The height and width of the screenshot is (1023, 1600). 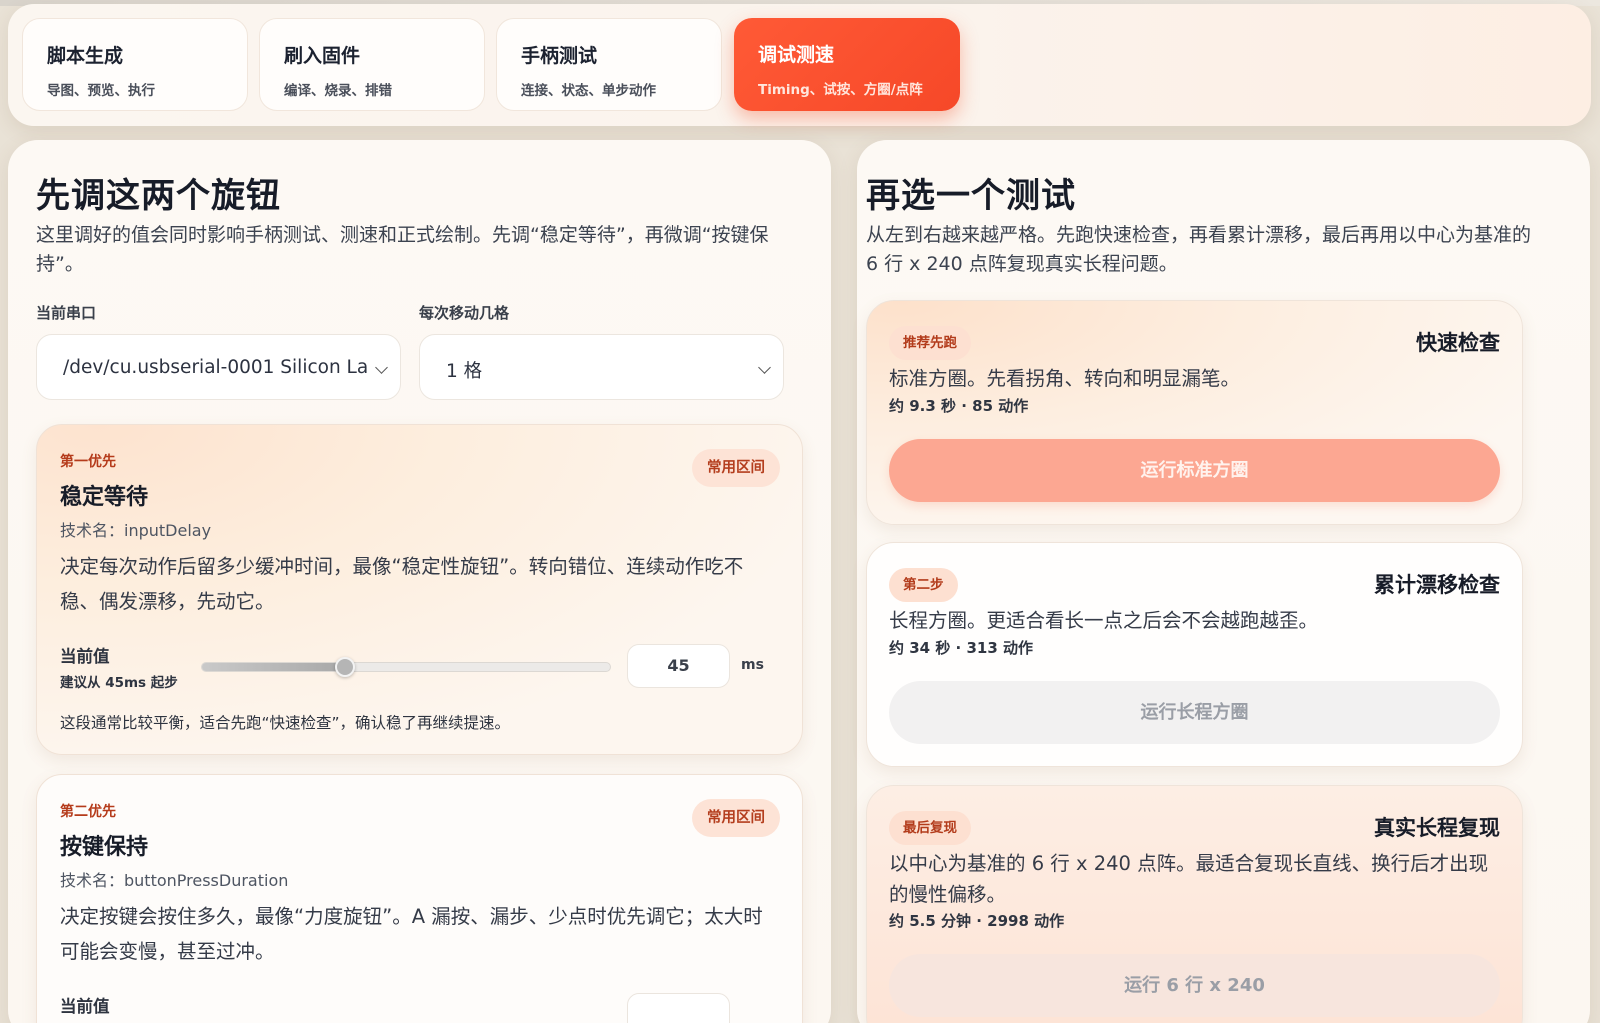 What do you see at coordinates (1194, 712) in the screenshot?
I see `run-long-square-button: 运行长程方圈` at bounding box center [1194, 712].